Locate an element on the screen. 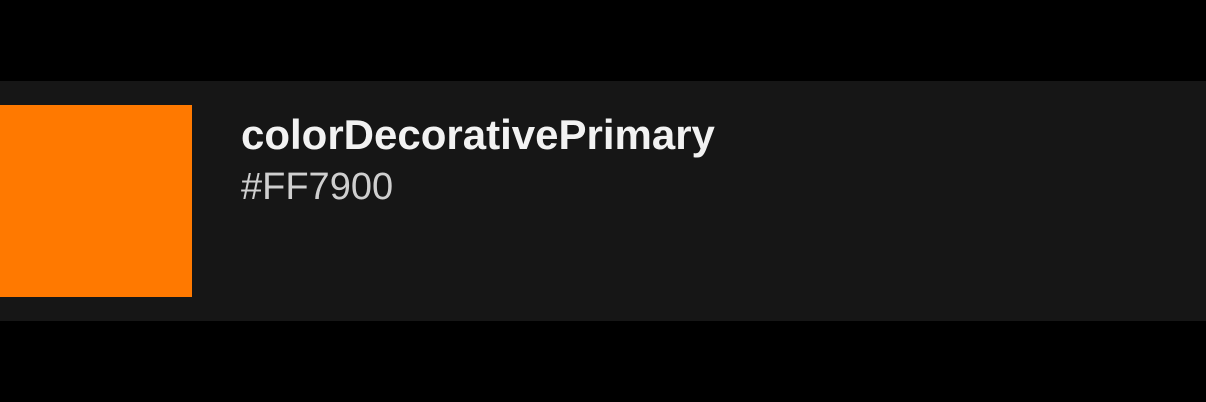 Image resolution: width=1206 pixels, height=402 pixels. token-hex-value: #FF7900 is located at coordinates (317, 187).